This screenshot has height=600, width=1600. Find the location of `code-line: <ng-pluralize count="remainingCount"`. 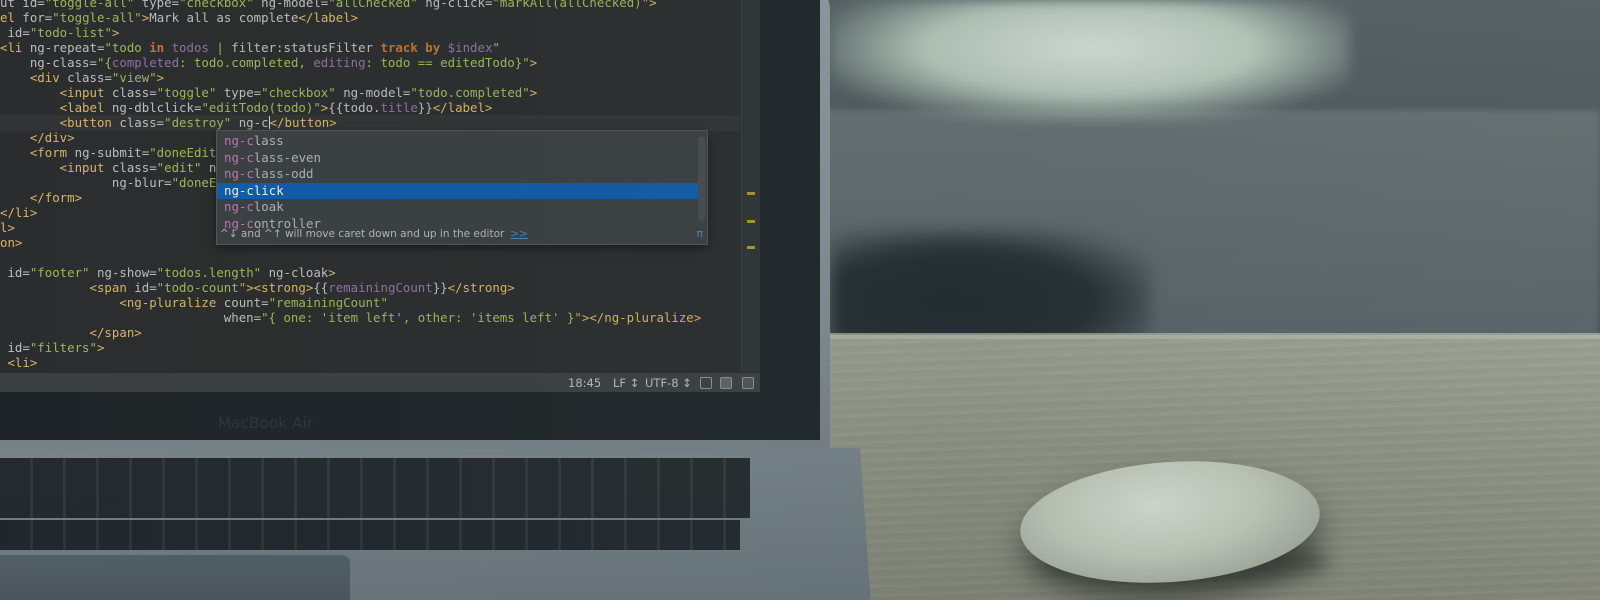

code-line: <ng-pluralize count="remainingCount" is located at coordinates (194, 303).